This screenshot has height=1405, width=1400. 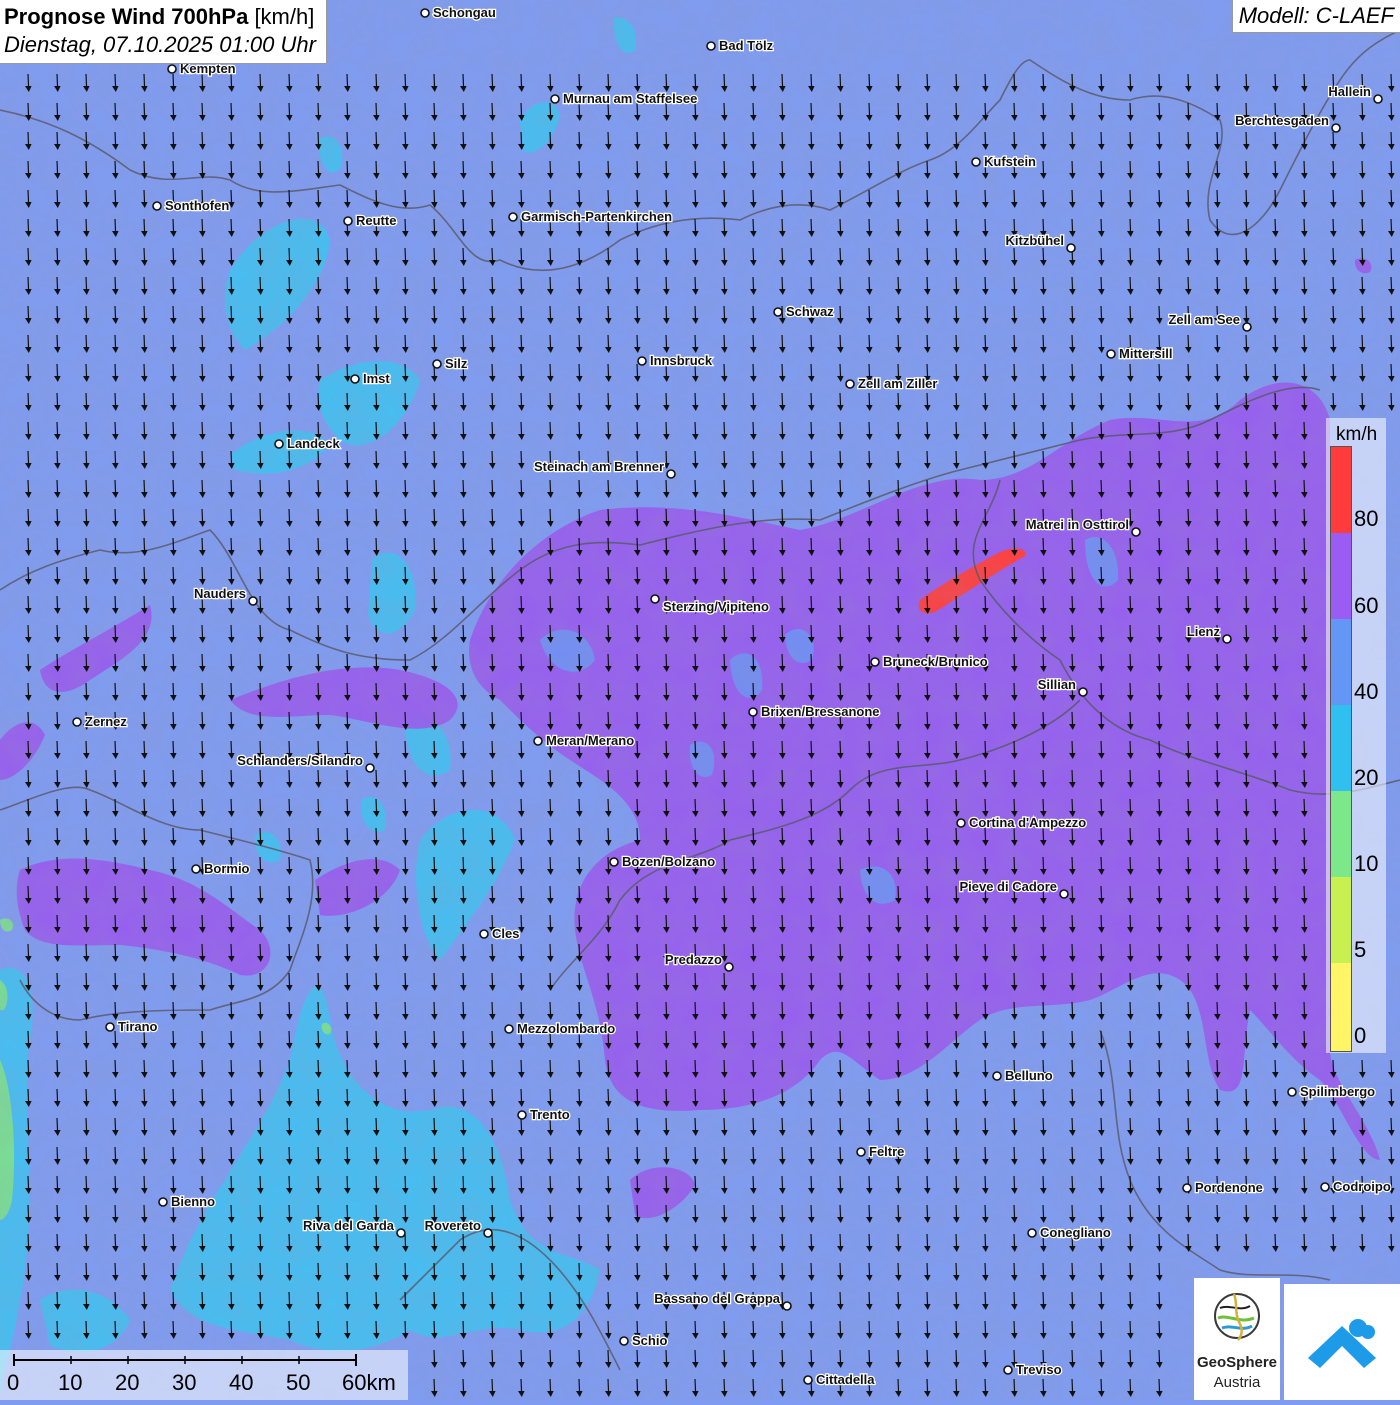 I want to click on city-label: Steinach am Brenner, so click(x=599, y=466).